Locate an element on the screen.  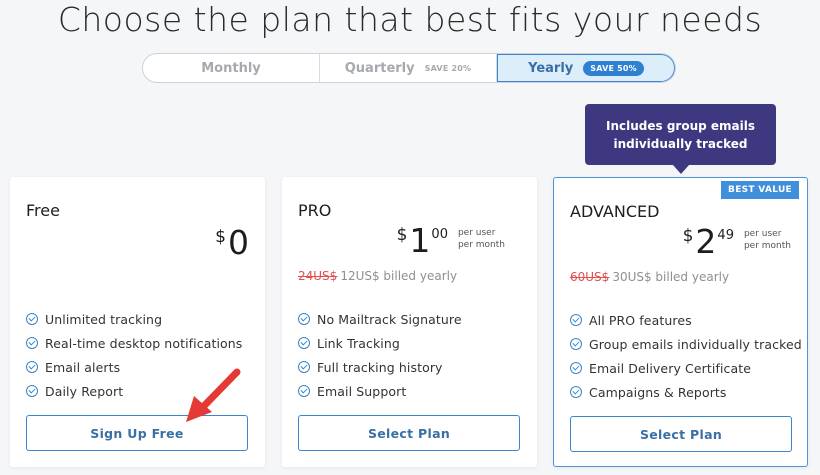
list-item: All PRO features is located at coordinates (686, 320).